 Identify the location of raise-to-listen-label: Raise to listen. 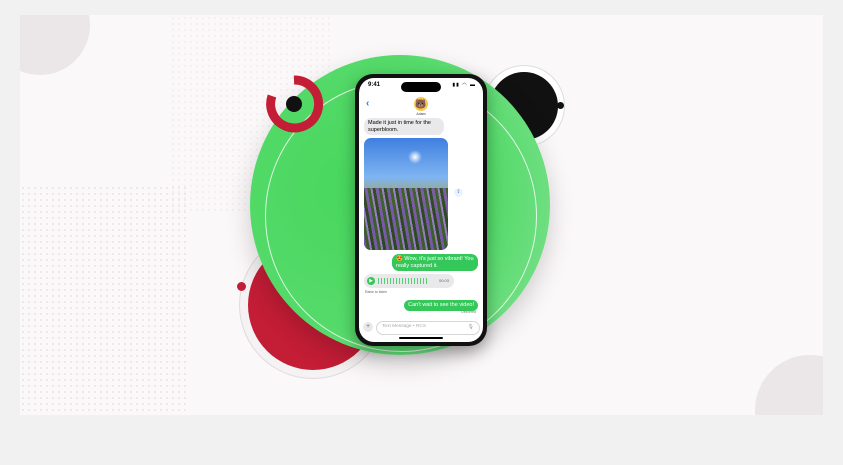
(376, 292).